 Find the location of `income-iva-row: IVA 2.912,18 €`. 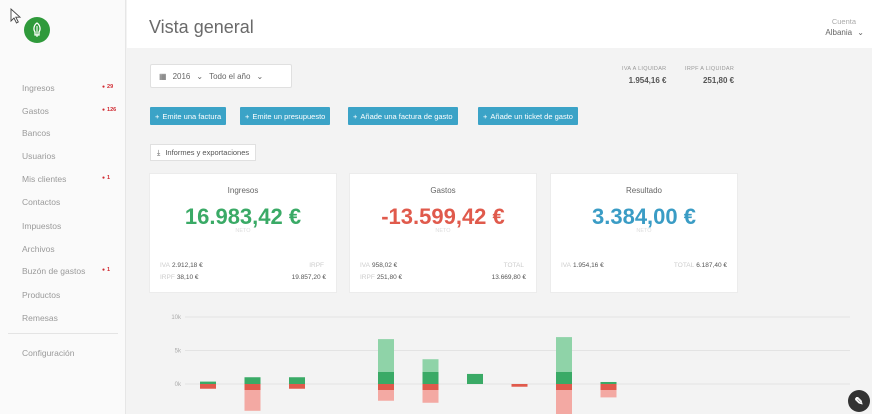

income-iva-row: IVA 2.912,18 € is located at coordinates (181, 265).